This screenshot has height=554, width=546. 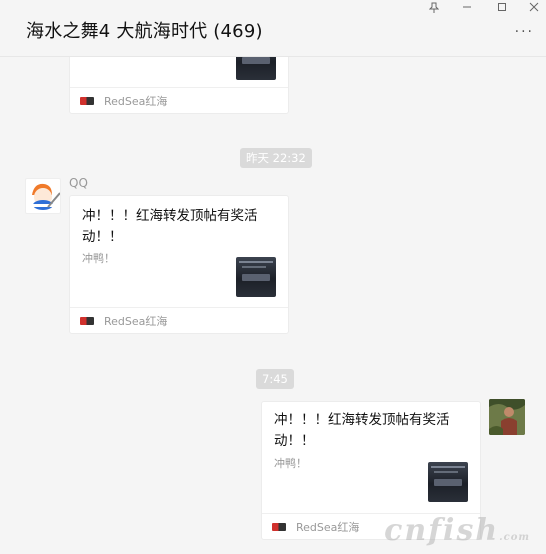 I want to click on pin-icon, so click(x=434, y=9).